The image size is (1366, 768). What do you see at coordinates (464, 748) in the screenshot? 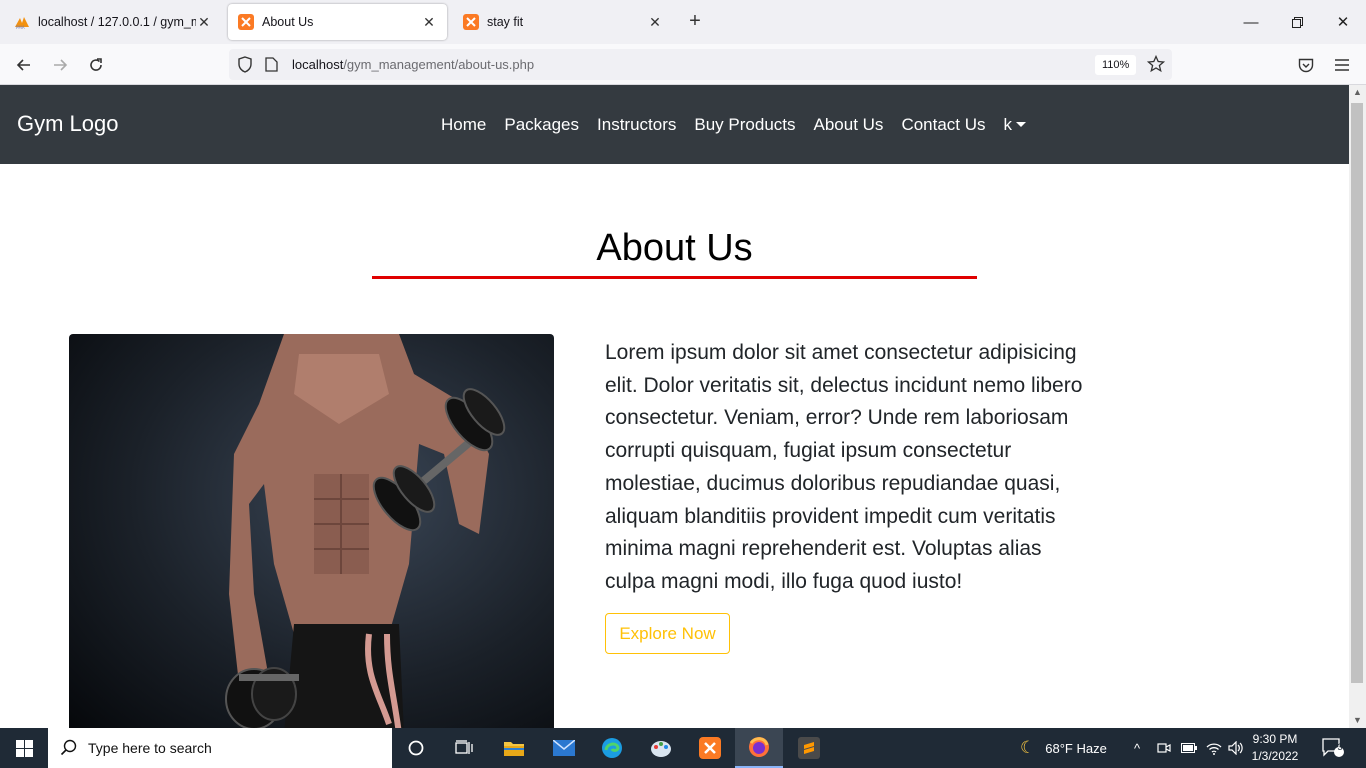
I see `task-view-icon` at bounding box center [464, 748].